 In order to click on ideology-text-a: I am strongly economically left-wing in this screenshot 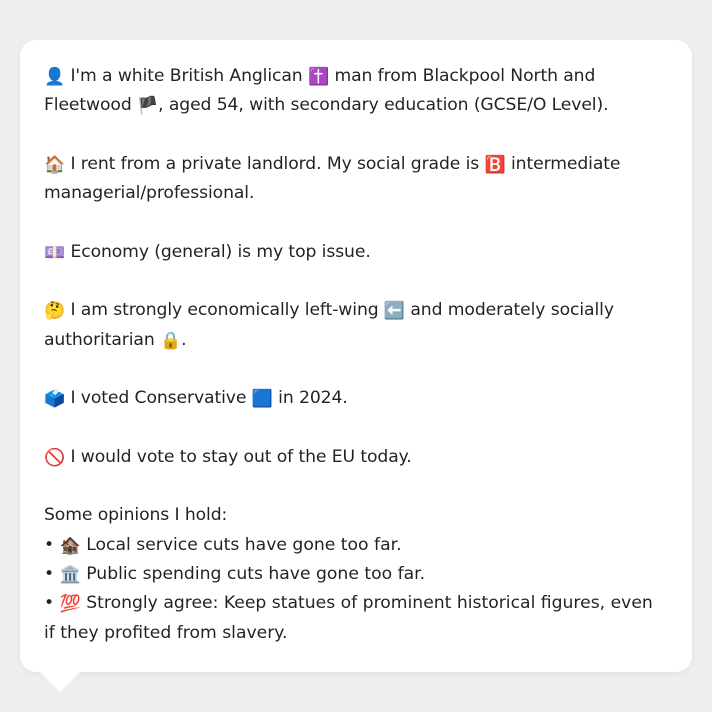, I will do `click(224, 310)`.